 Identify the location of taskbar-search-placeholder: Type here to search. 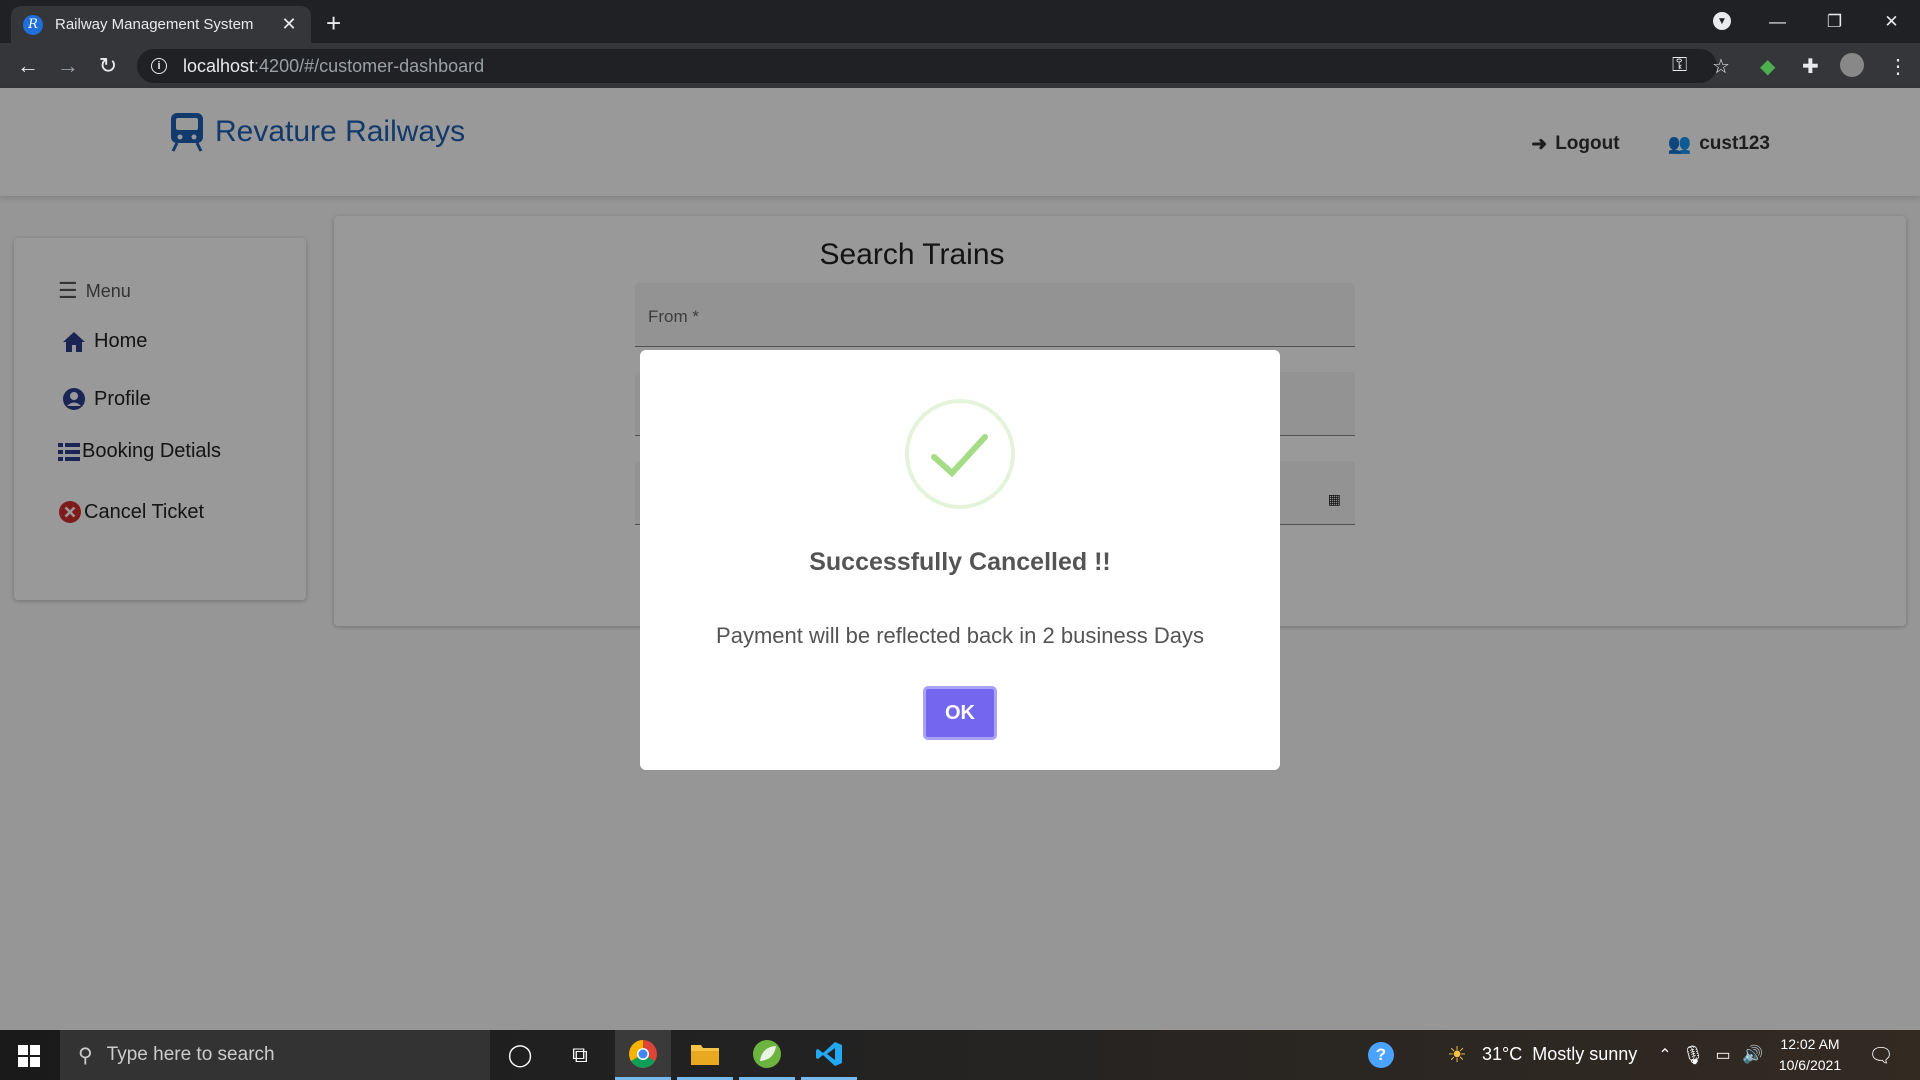
(190, 1054).